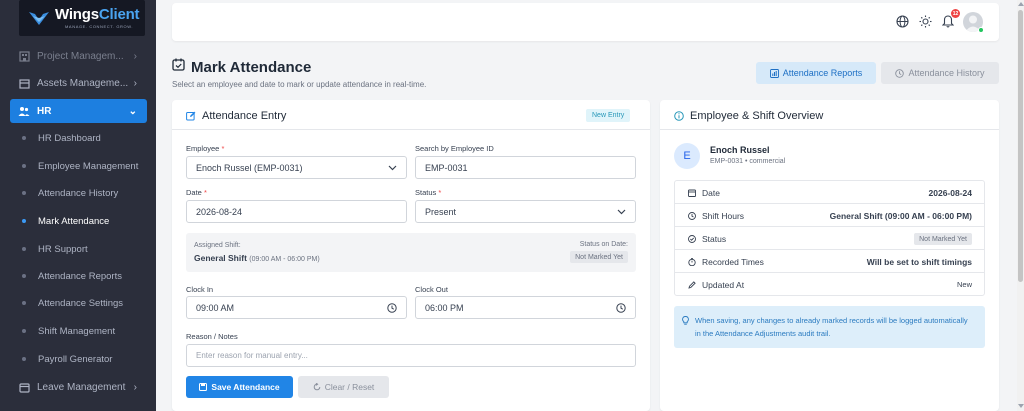 The image size is (1024, 411). What do you see at coordinates (205, 192) in the screenshot?
I see `required-marker: *` at bounding box center [205, 192].